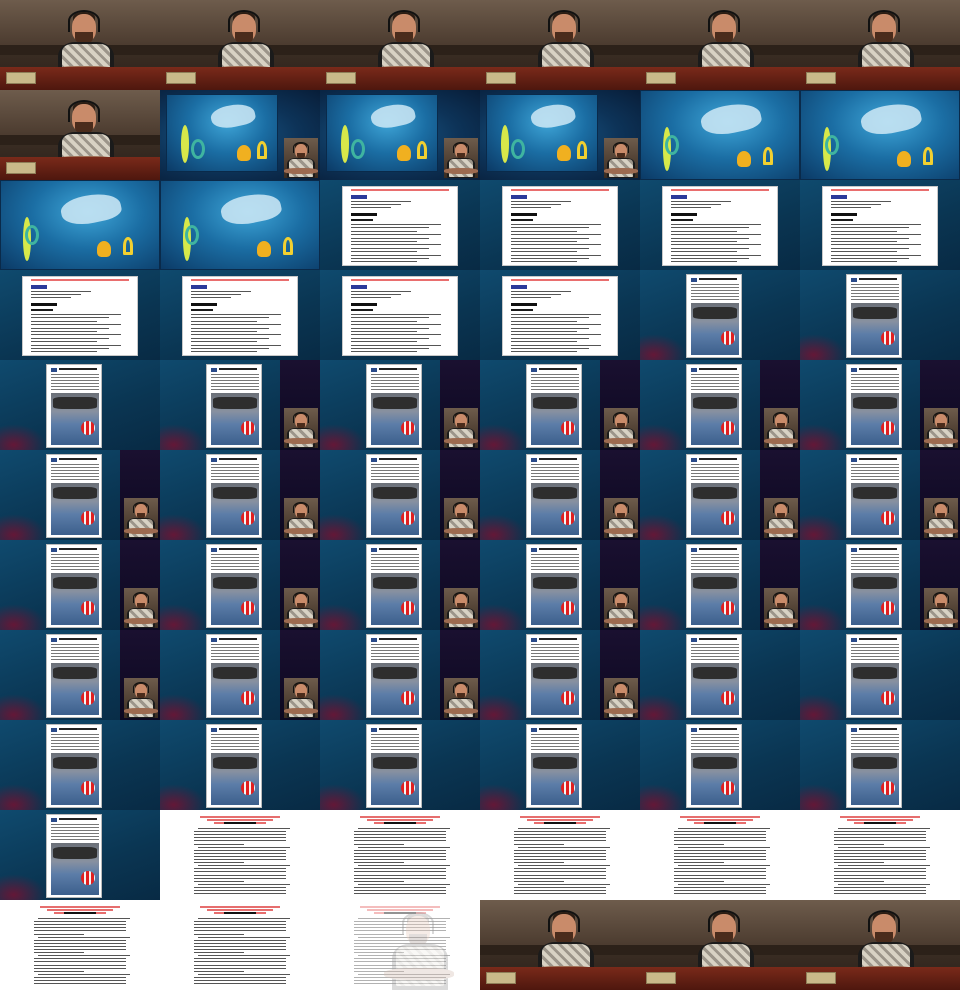  What do you see at coordinates (880, 855) in the screenshot?
I see `transcript-page` at bounding box center [880, 855].